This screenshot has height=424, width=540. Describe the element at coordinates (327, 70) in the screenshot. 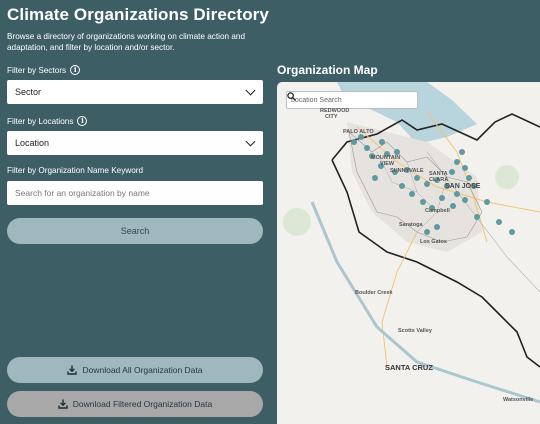

I see `map-title: Organization Map` at that location.